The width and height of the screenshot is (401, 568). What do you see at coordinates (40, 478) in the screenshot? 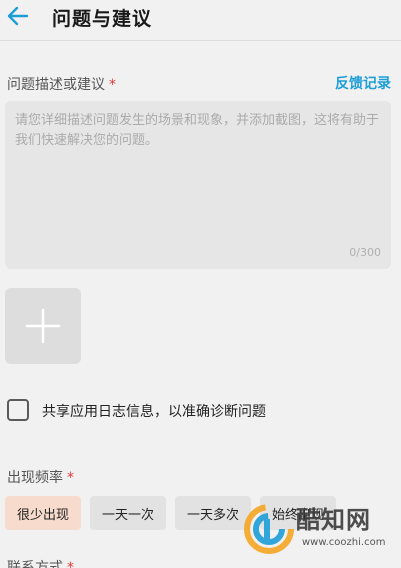
I see `frequency-label: 出现频率 *` at bounding box center [40, 478].